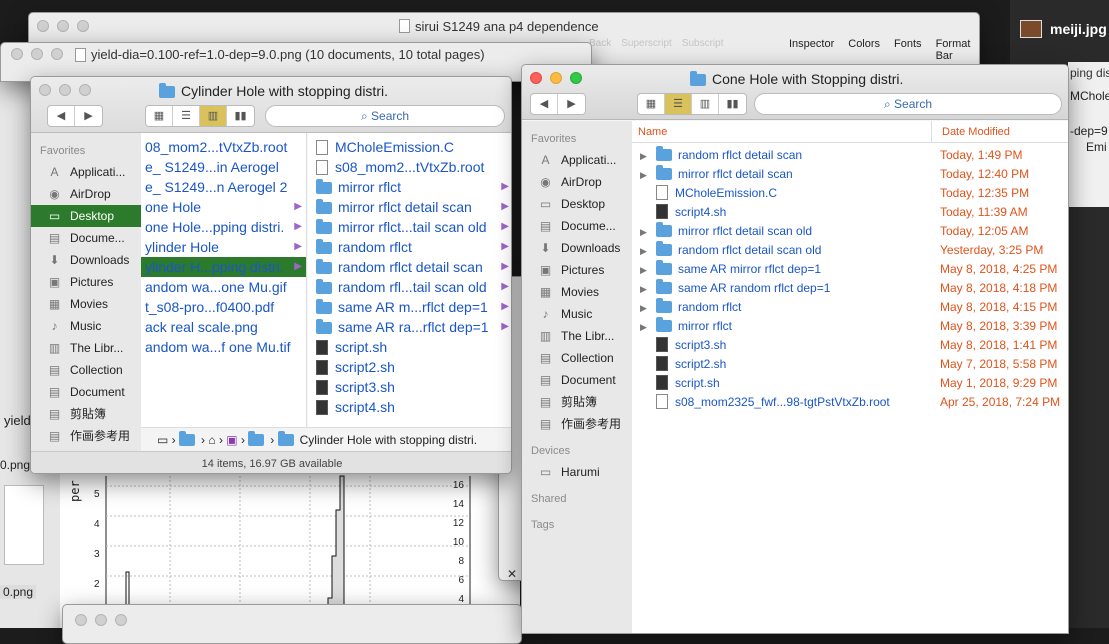  I want to click on bg-window-bottom, so click(292, 624).